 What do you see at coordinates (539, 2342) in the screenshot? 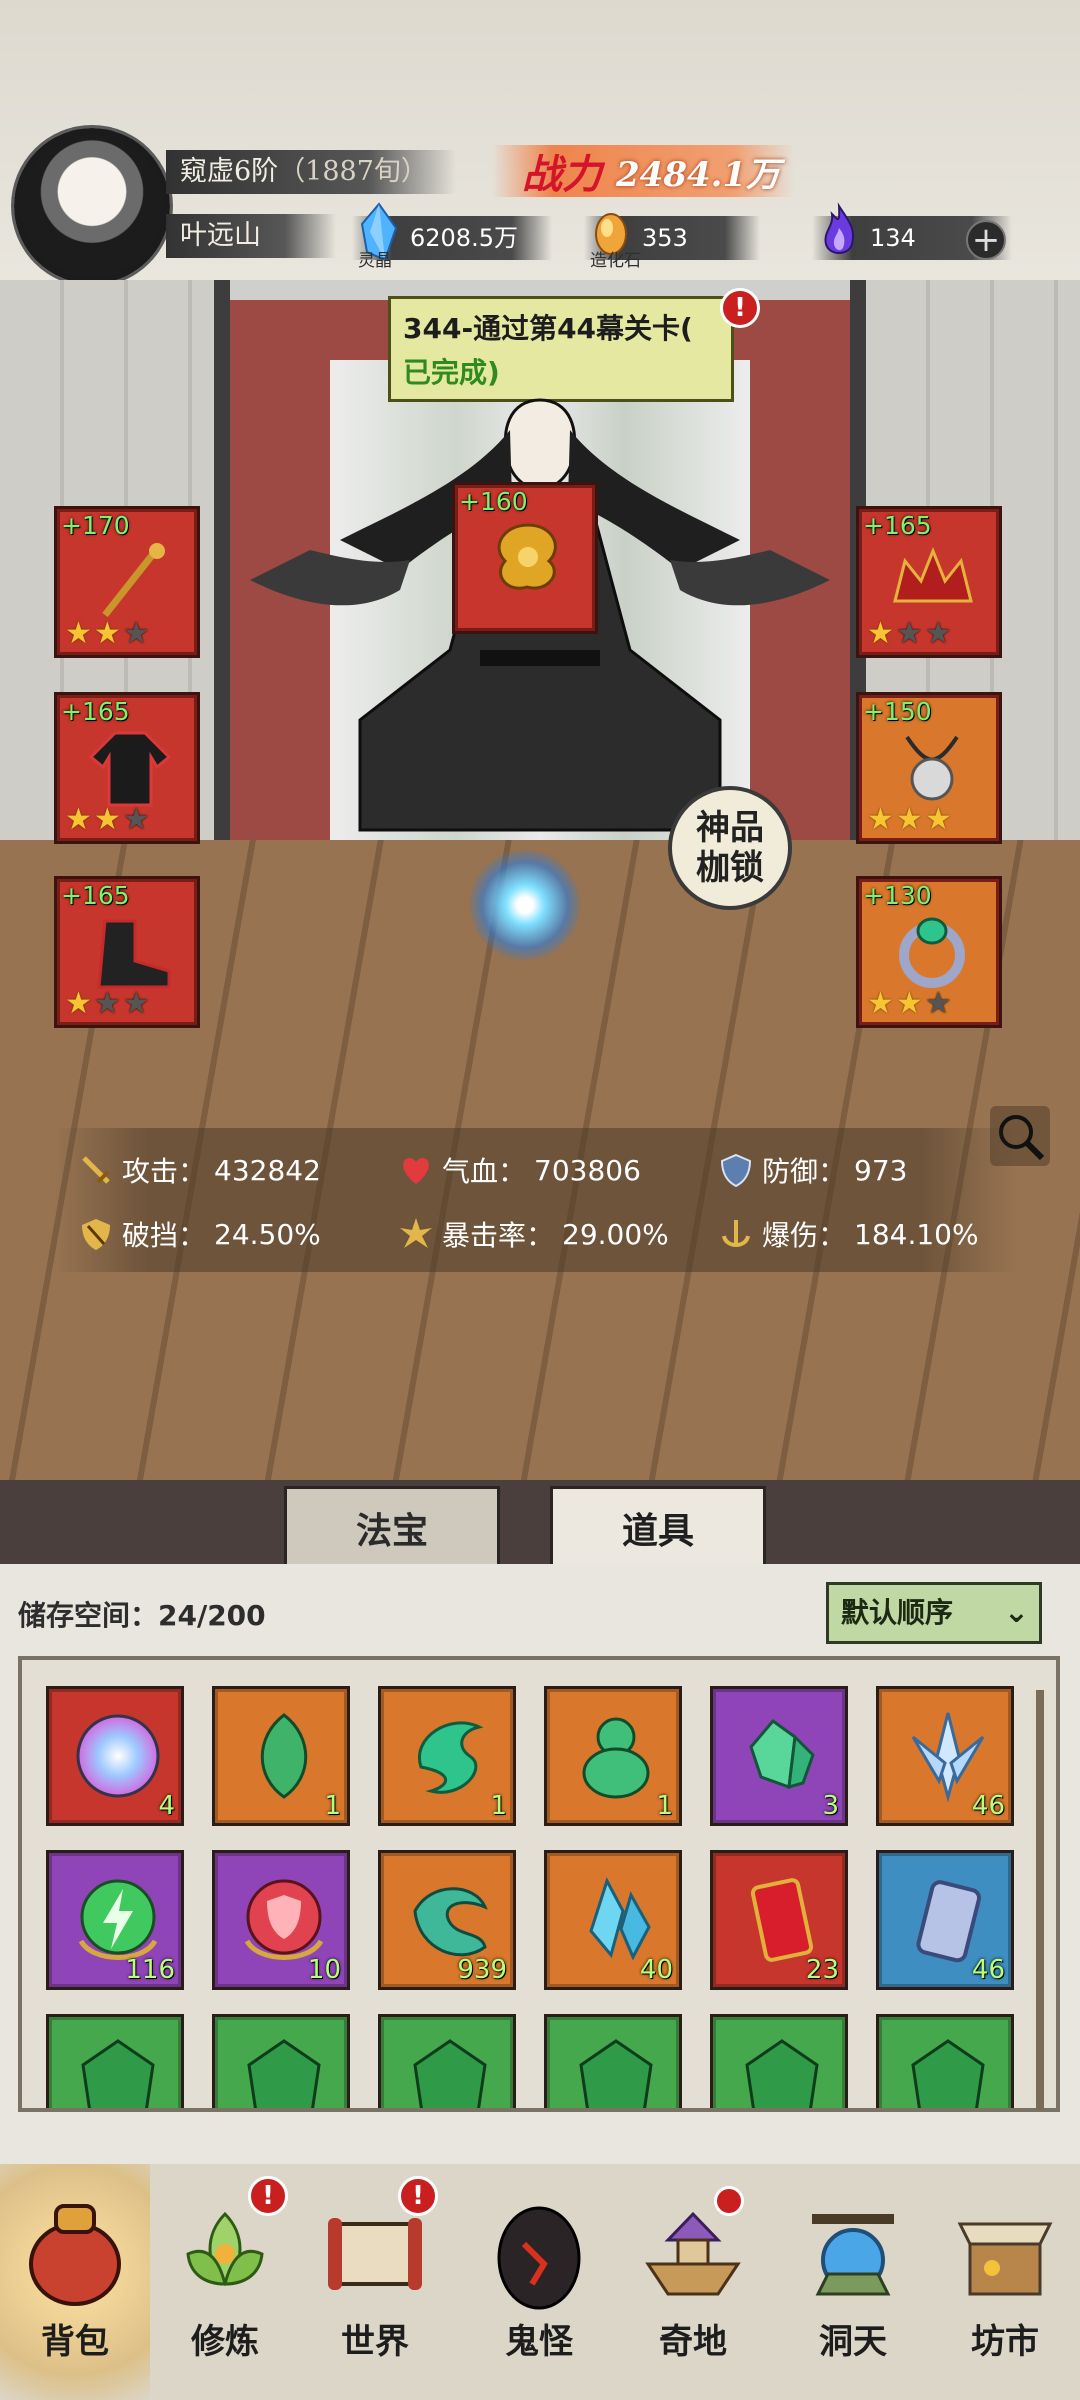
I see `nav-ghosts-label: 鬼怪` at bounding box center [539, 2342].